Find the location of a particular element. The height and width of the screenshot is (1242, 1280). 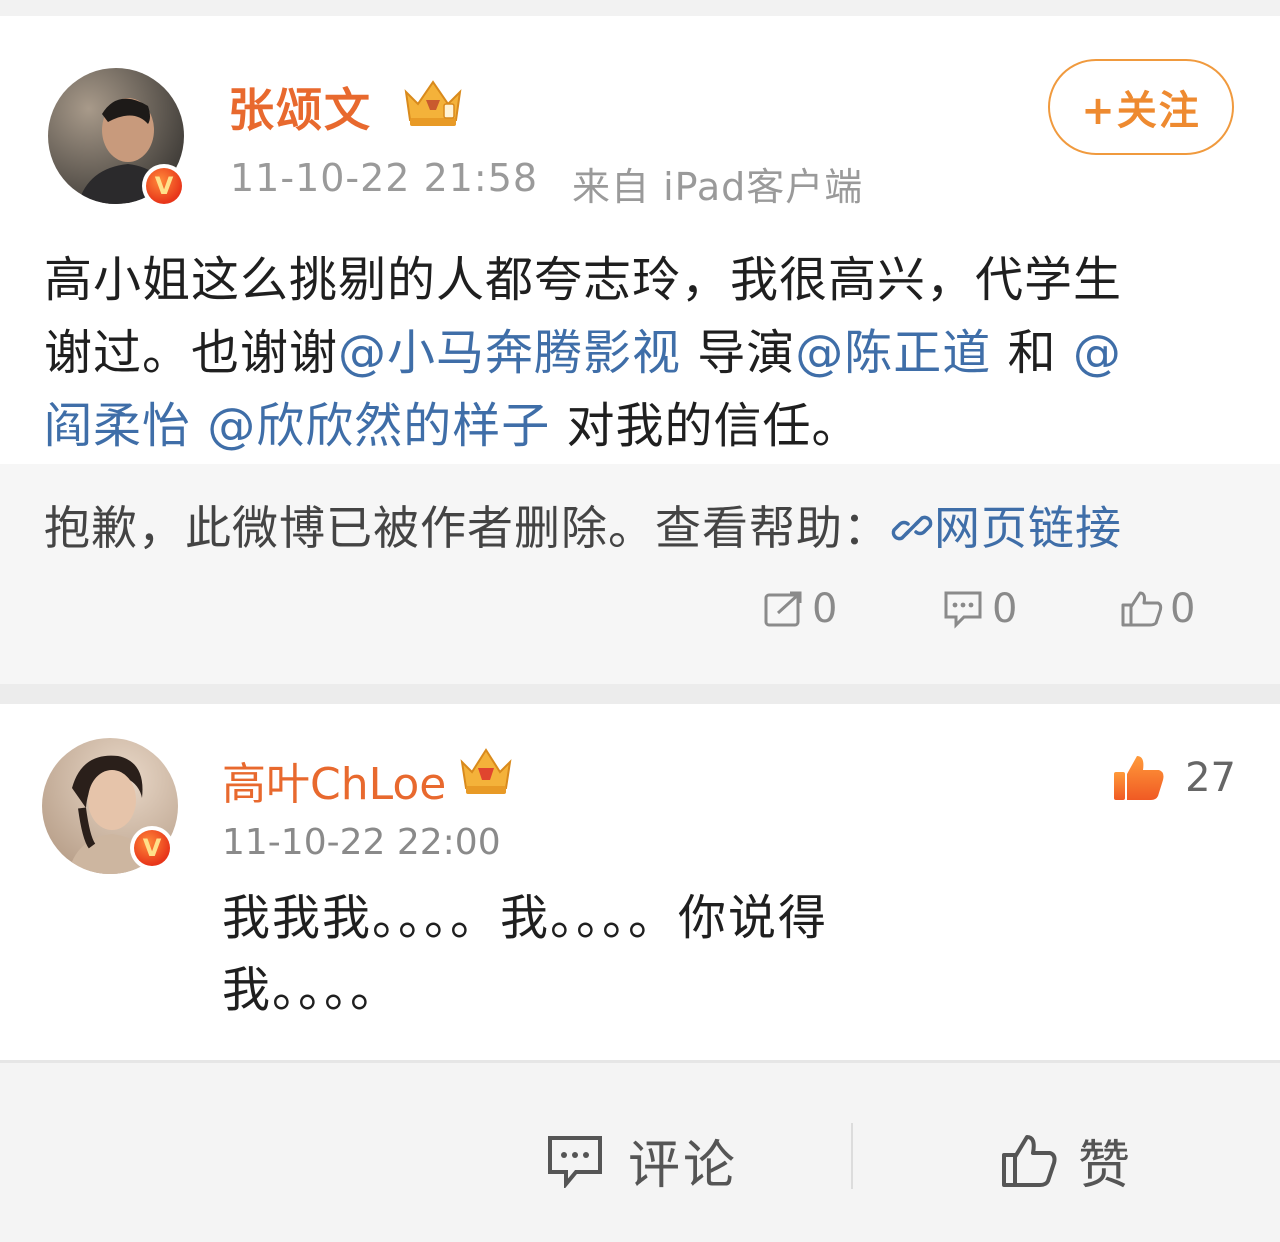

repost-action: 0 is located at coordinates (799, 609).